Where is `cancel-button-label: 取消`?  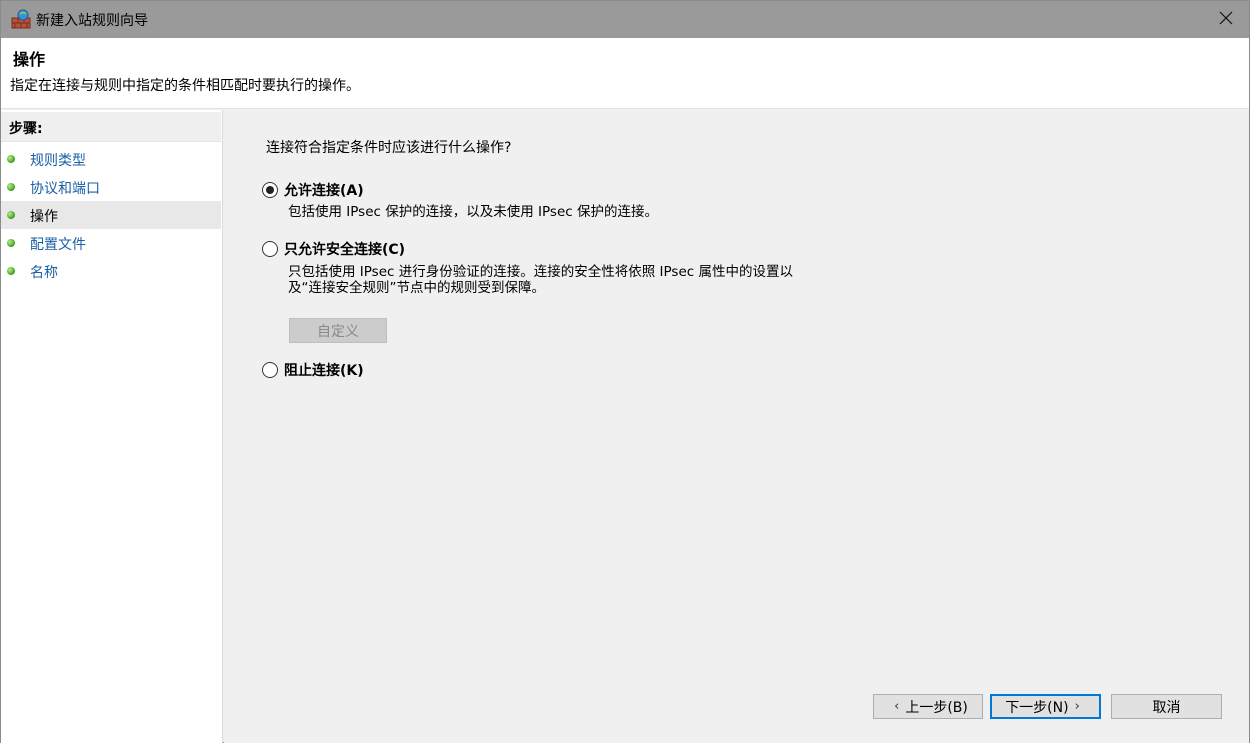 cancel-button-label: 取消 is located at coordinates (1166, 707).